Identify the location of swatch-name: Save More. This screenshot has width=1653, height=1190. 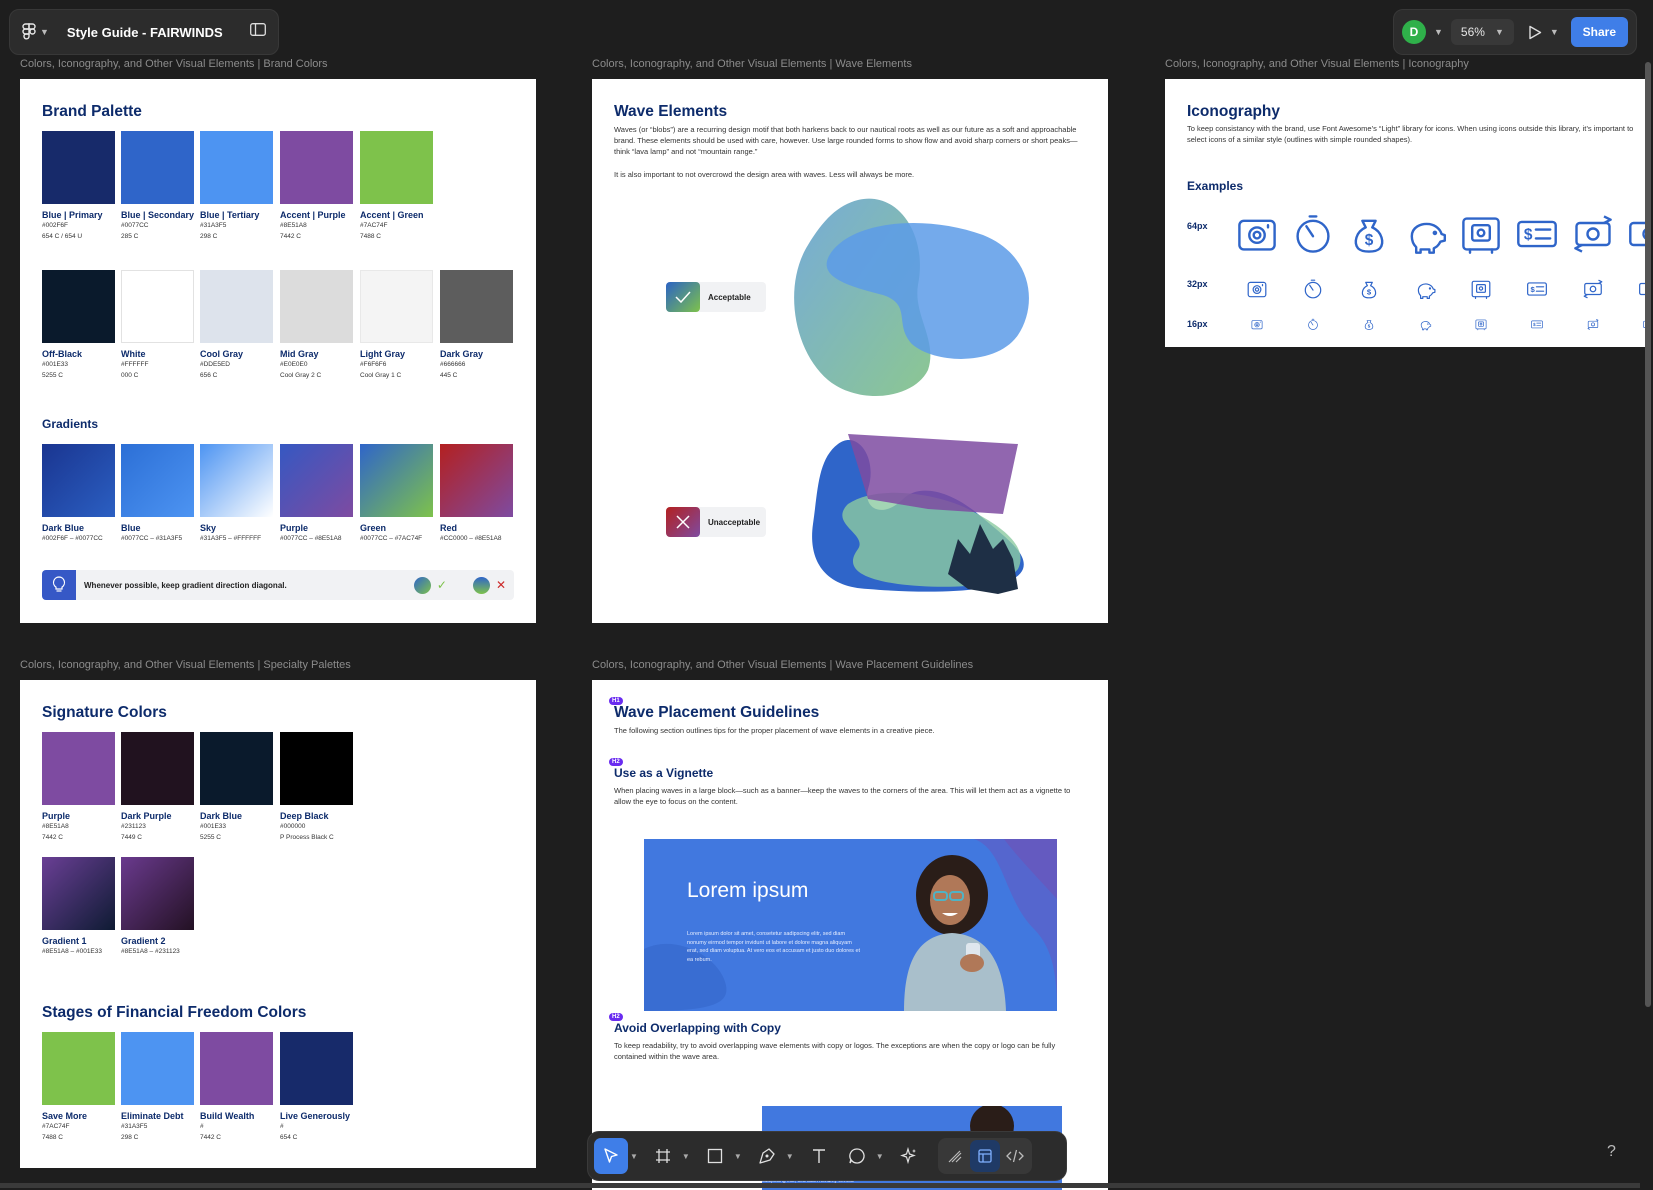
(65, 1116).